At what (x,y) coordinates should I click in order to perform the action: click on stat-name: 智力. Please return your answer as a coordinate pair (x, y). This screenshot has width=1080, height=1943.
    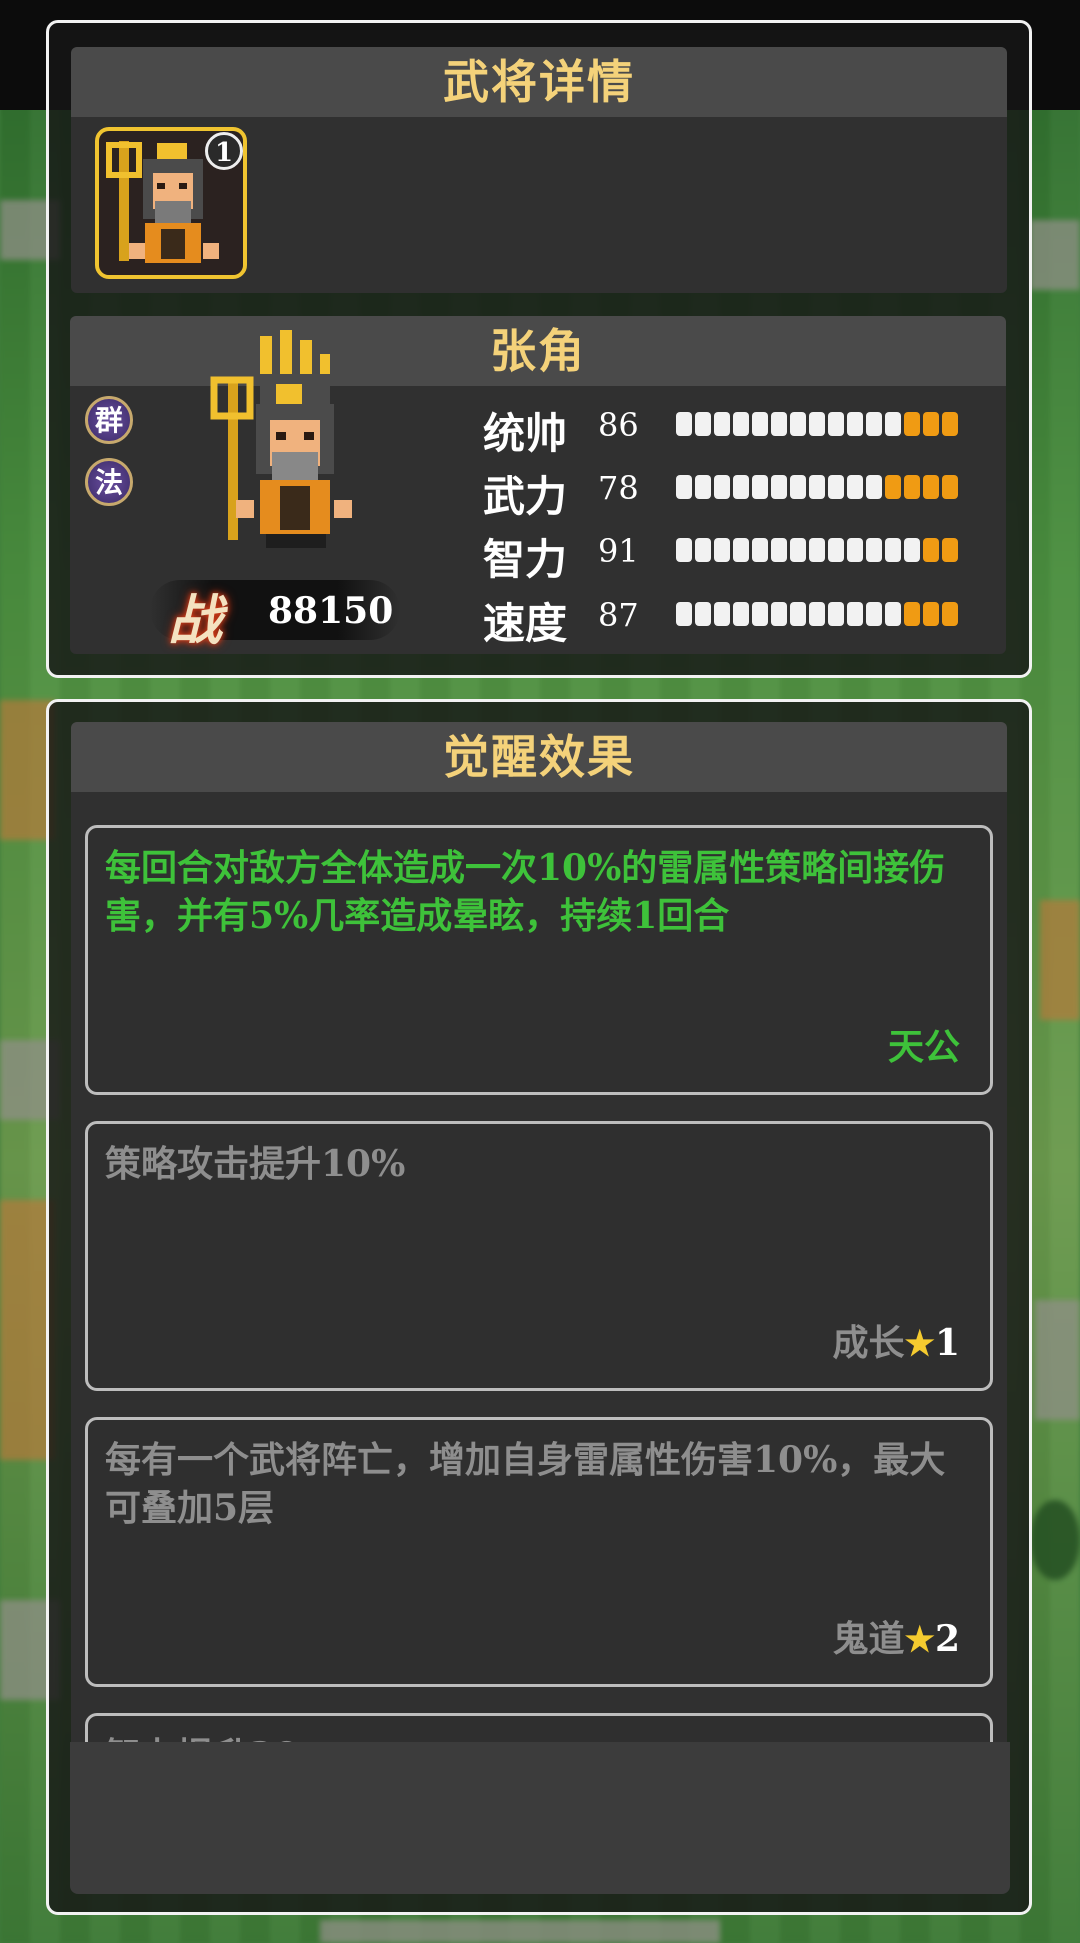
    Looking at the image, I should click on (525, 559).